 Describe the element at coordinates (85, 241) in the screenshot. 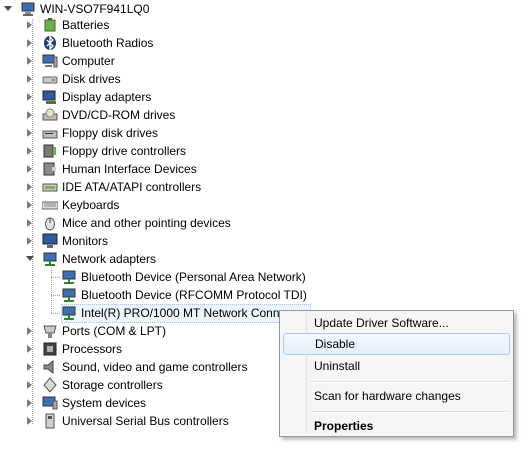

I see `tree-item-label: Monitors` at that location.